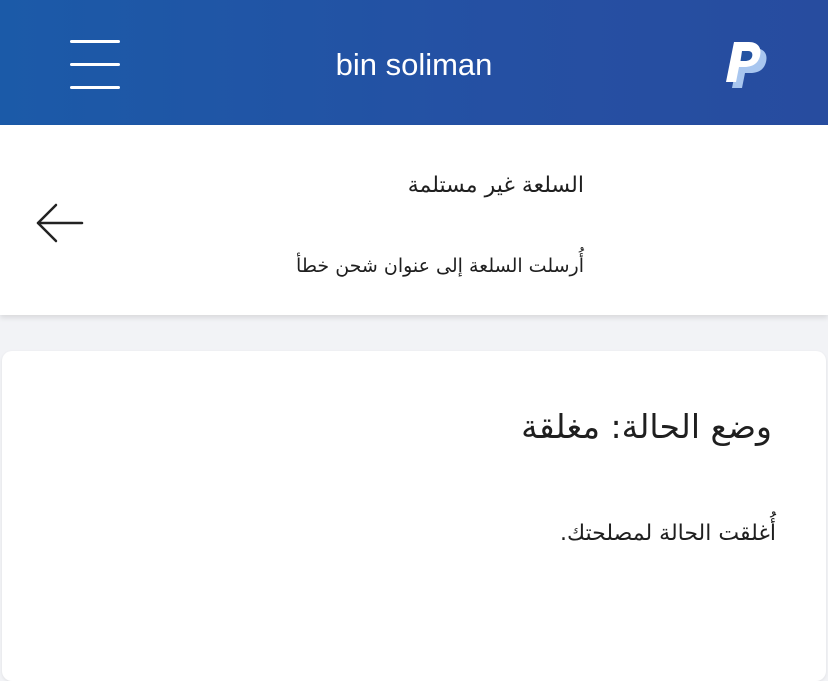 This screenshot has height=681, width=828. What do you see at coordinates (746, 65) in the screenshot?
I see `paypal-logo-icon` at bounding box center [746, 65].